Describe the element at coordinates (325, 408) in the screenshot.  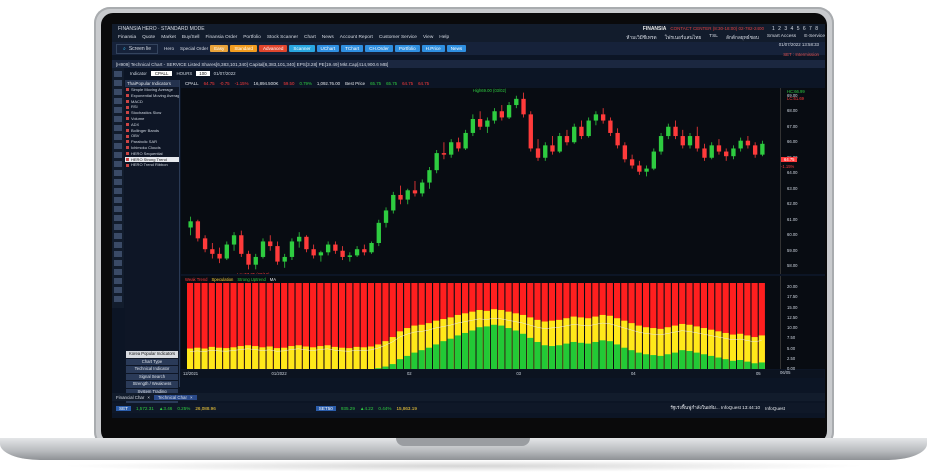
I see `set50-index-label: SET50` at that location.